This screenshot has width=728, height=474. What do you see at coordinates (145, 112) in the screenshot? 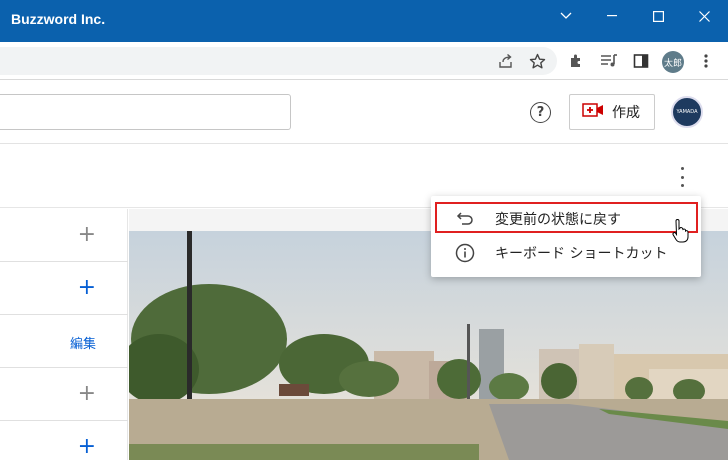
I see `search-input` at bounding box center [145, 112].